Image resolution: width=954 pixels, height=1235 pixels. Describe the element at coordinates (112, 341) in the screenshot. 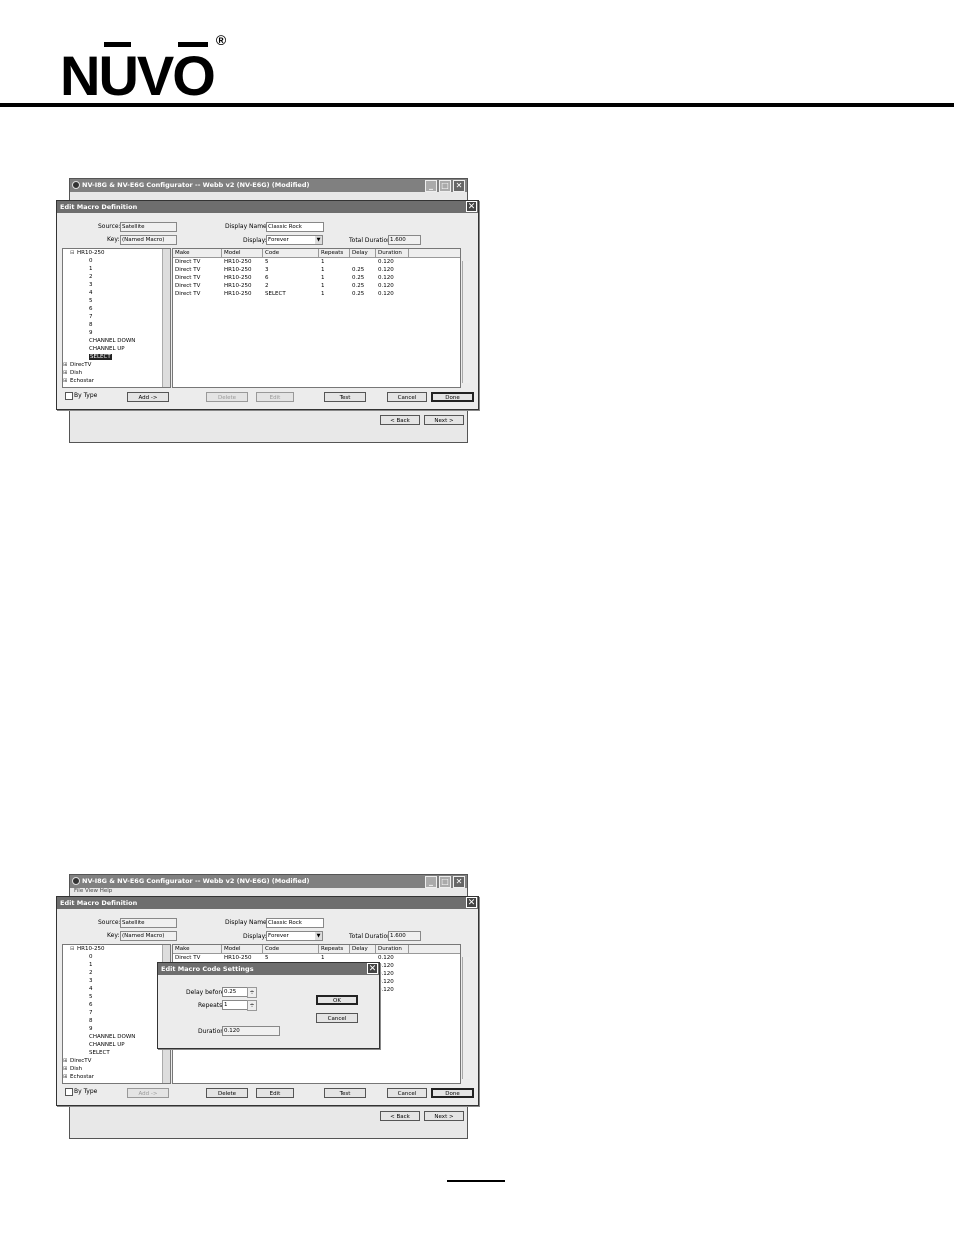

I see `tree-item: CHANNEL DOWN` at that location.